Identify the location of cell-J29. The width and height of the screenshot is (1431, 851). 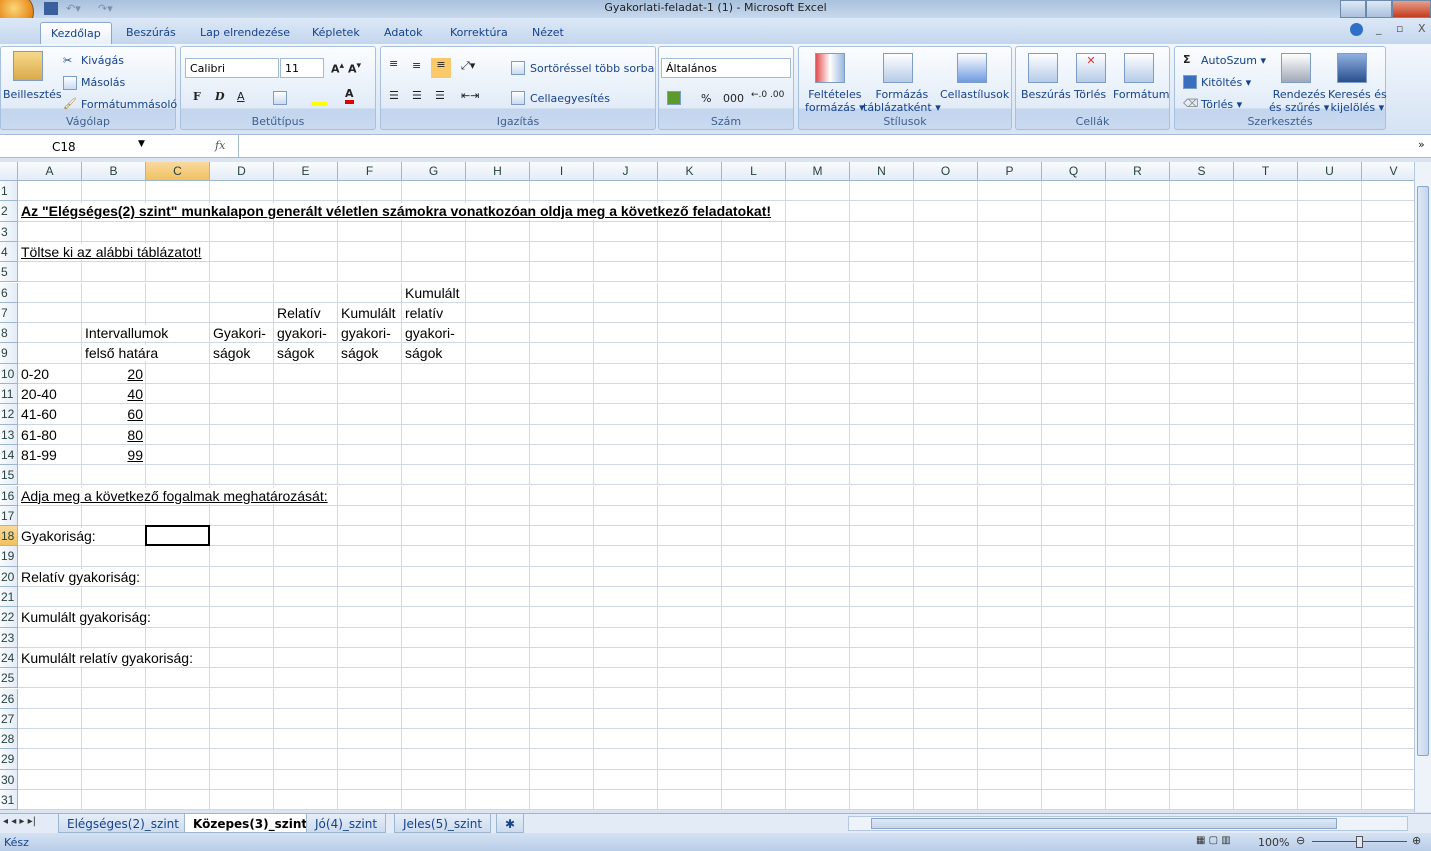
(626, 759).